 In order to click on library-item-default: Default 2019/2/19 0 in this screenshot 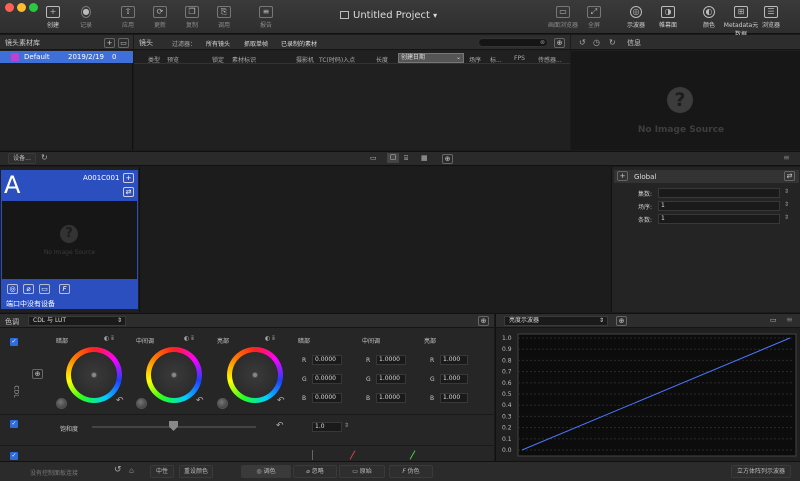, I will do `click(66, 57)`.